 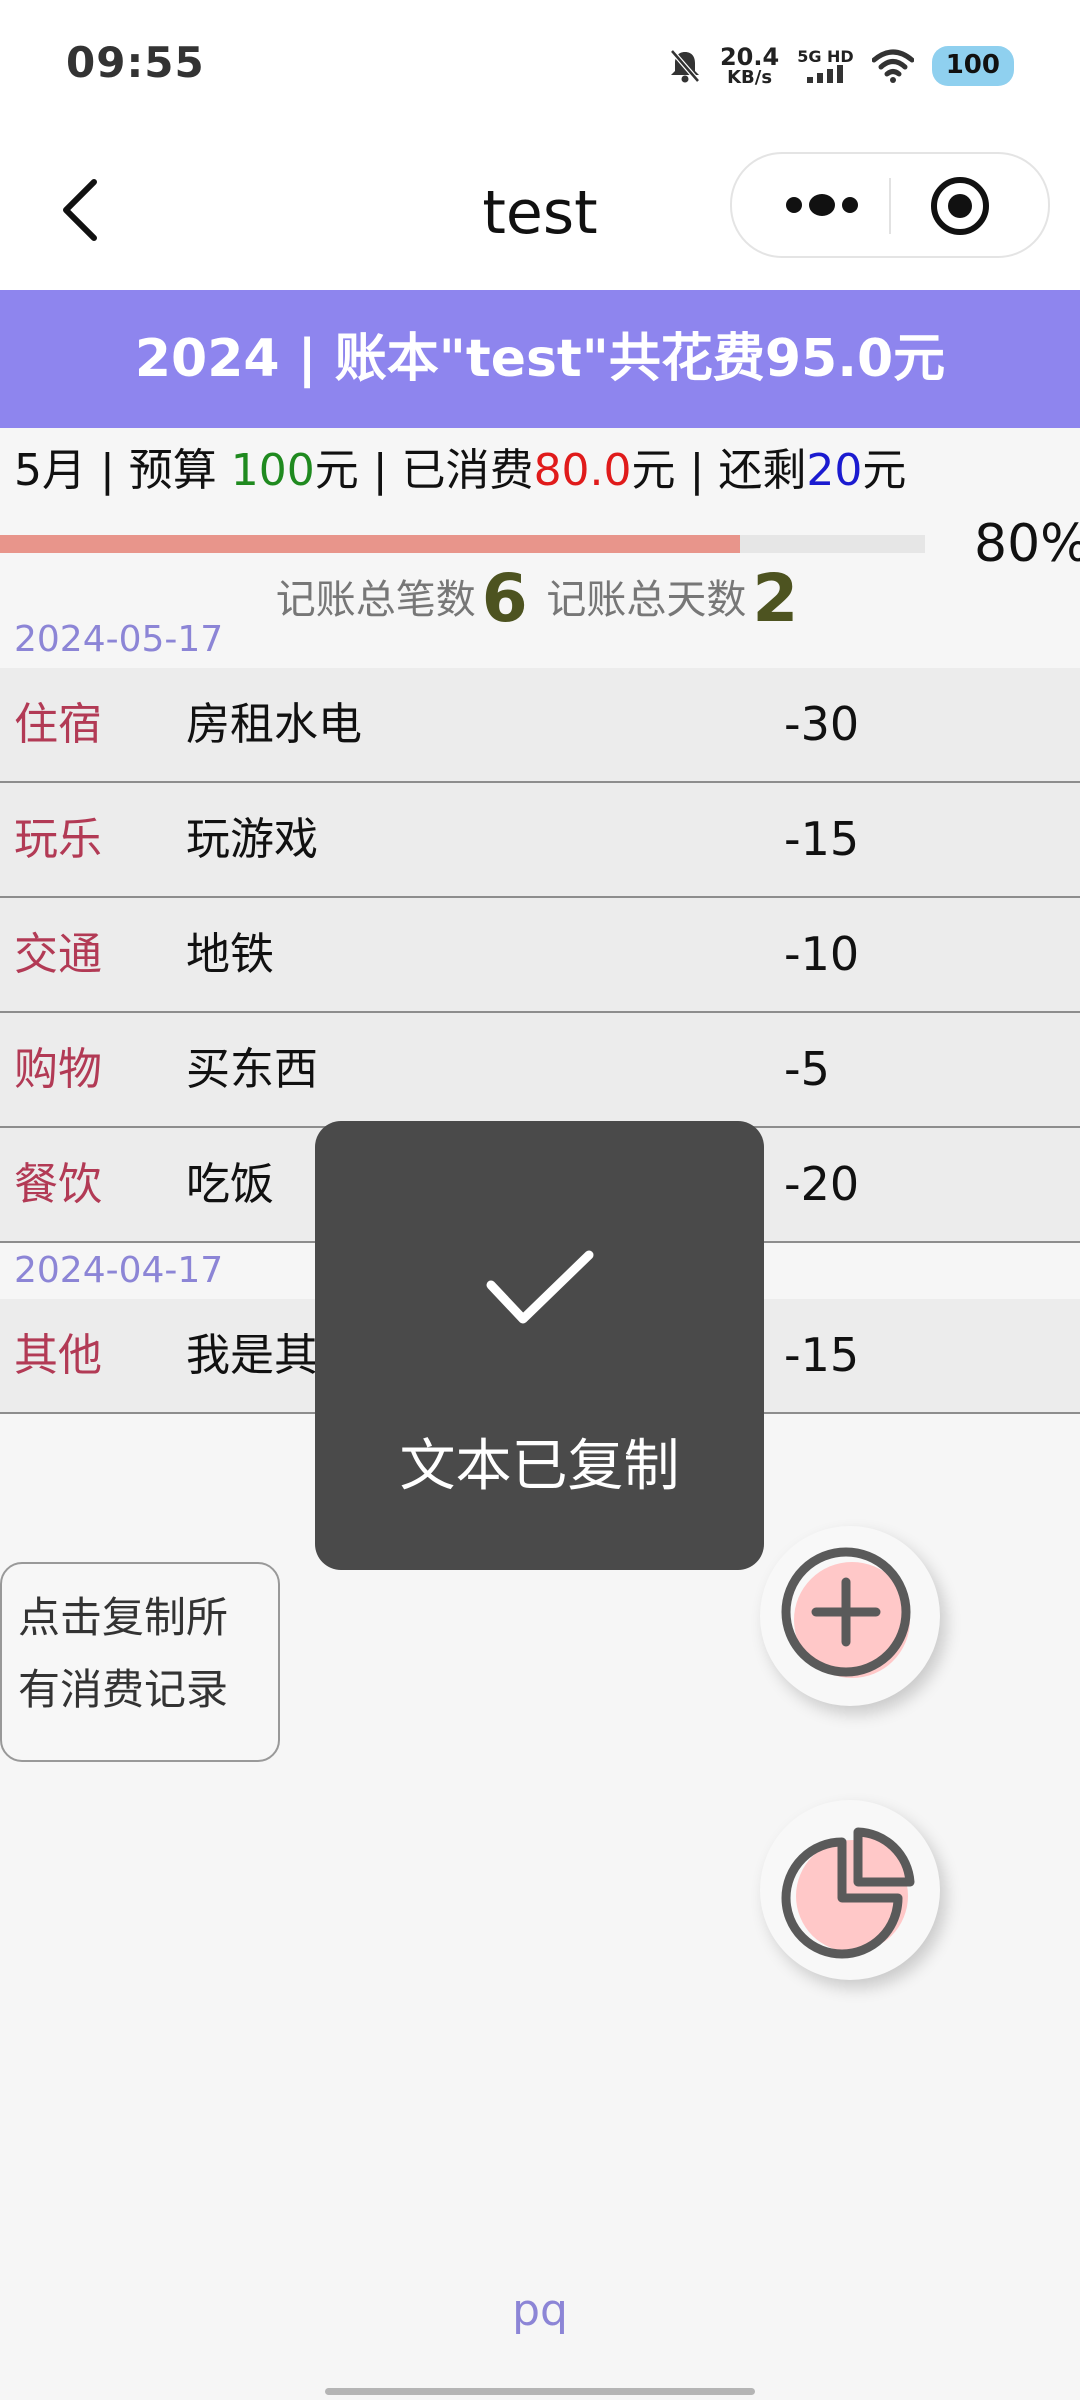 I want to click on statistics-button, so click(x=850, y=1890).